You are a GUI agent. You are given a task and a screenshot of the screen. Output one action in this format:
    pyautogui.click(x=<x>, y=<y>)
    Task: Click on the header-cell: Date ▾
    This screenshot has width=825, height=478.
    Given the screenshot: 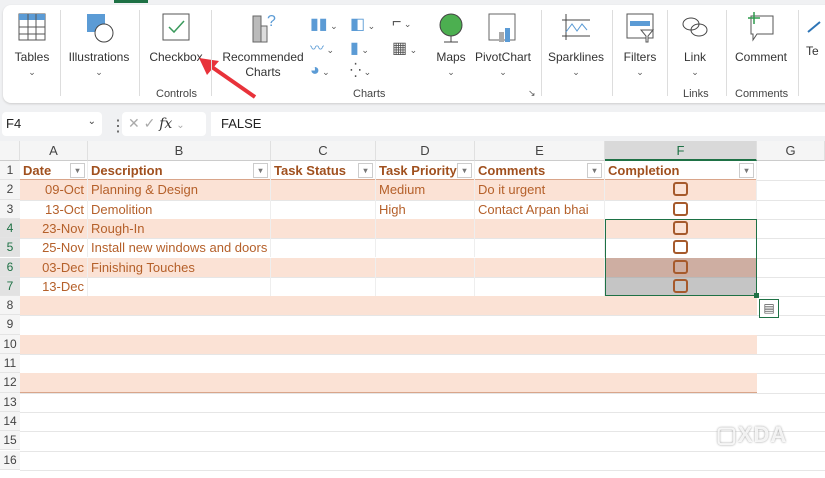 What is the action you would take?
    pyautogui.click(x=54, y=171)
    